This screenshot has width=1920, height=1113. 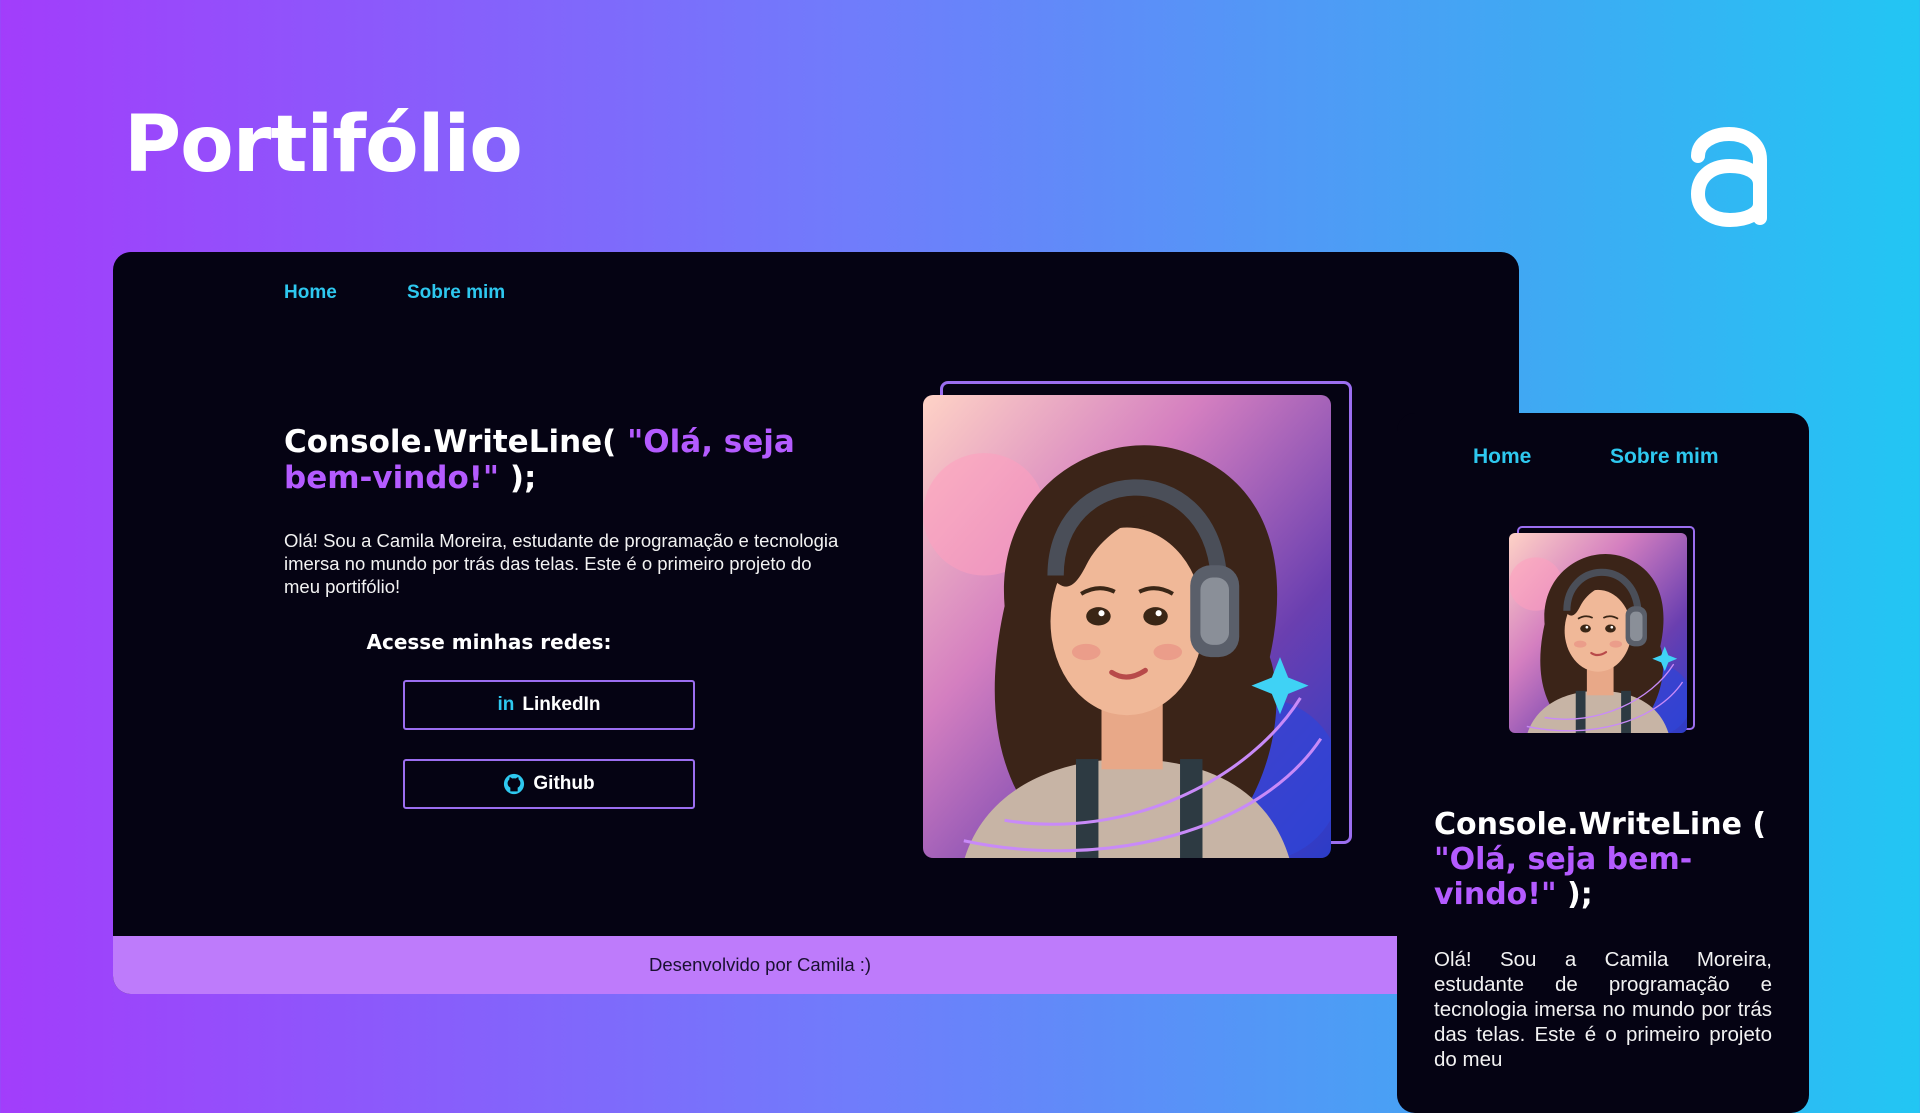 I want to click on headline-code: Console.WriteLine(, so click(x=456, y=442).